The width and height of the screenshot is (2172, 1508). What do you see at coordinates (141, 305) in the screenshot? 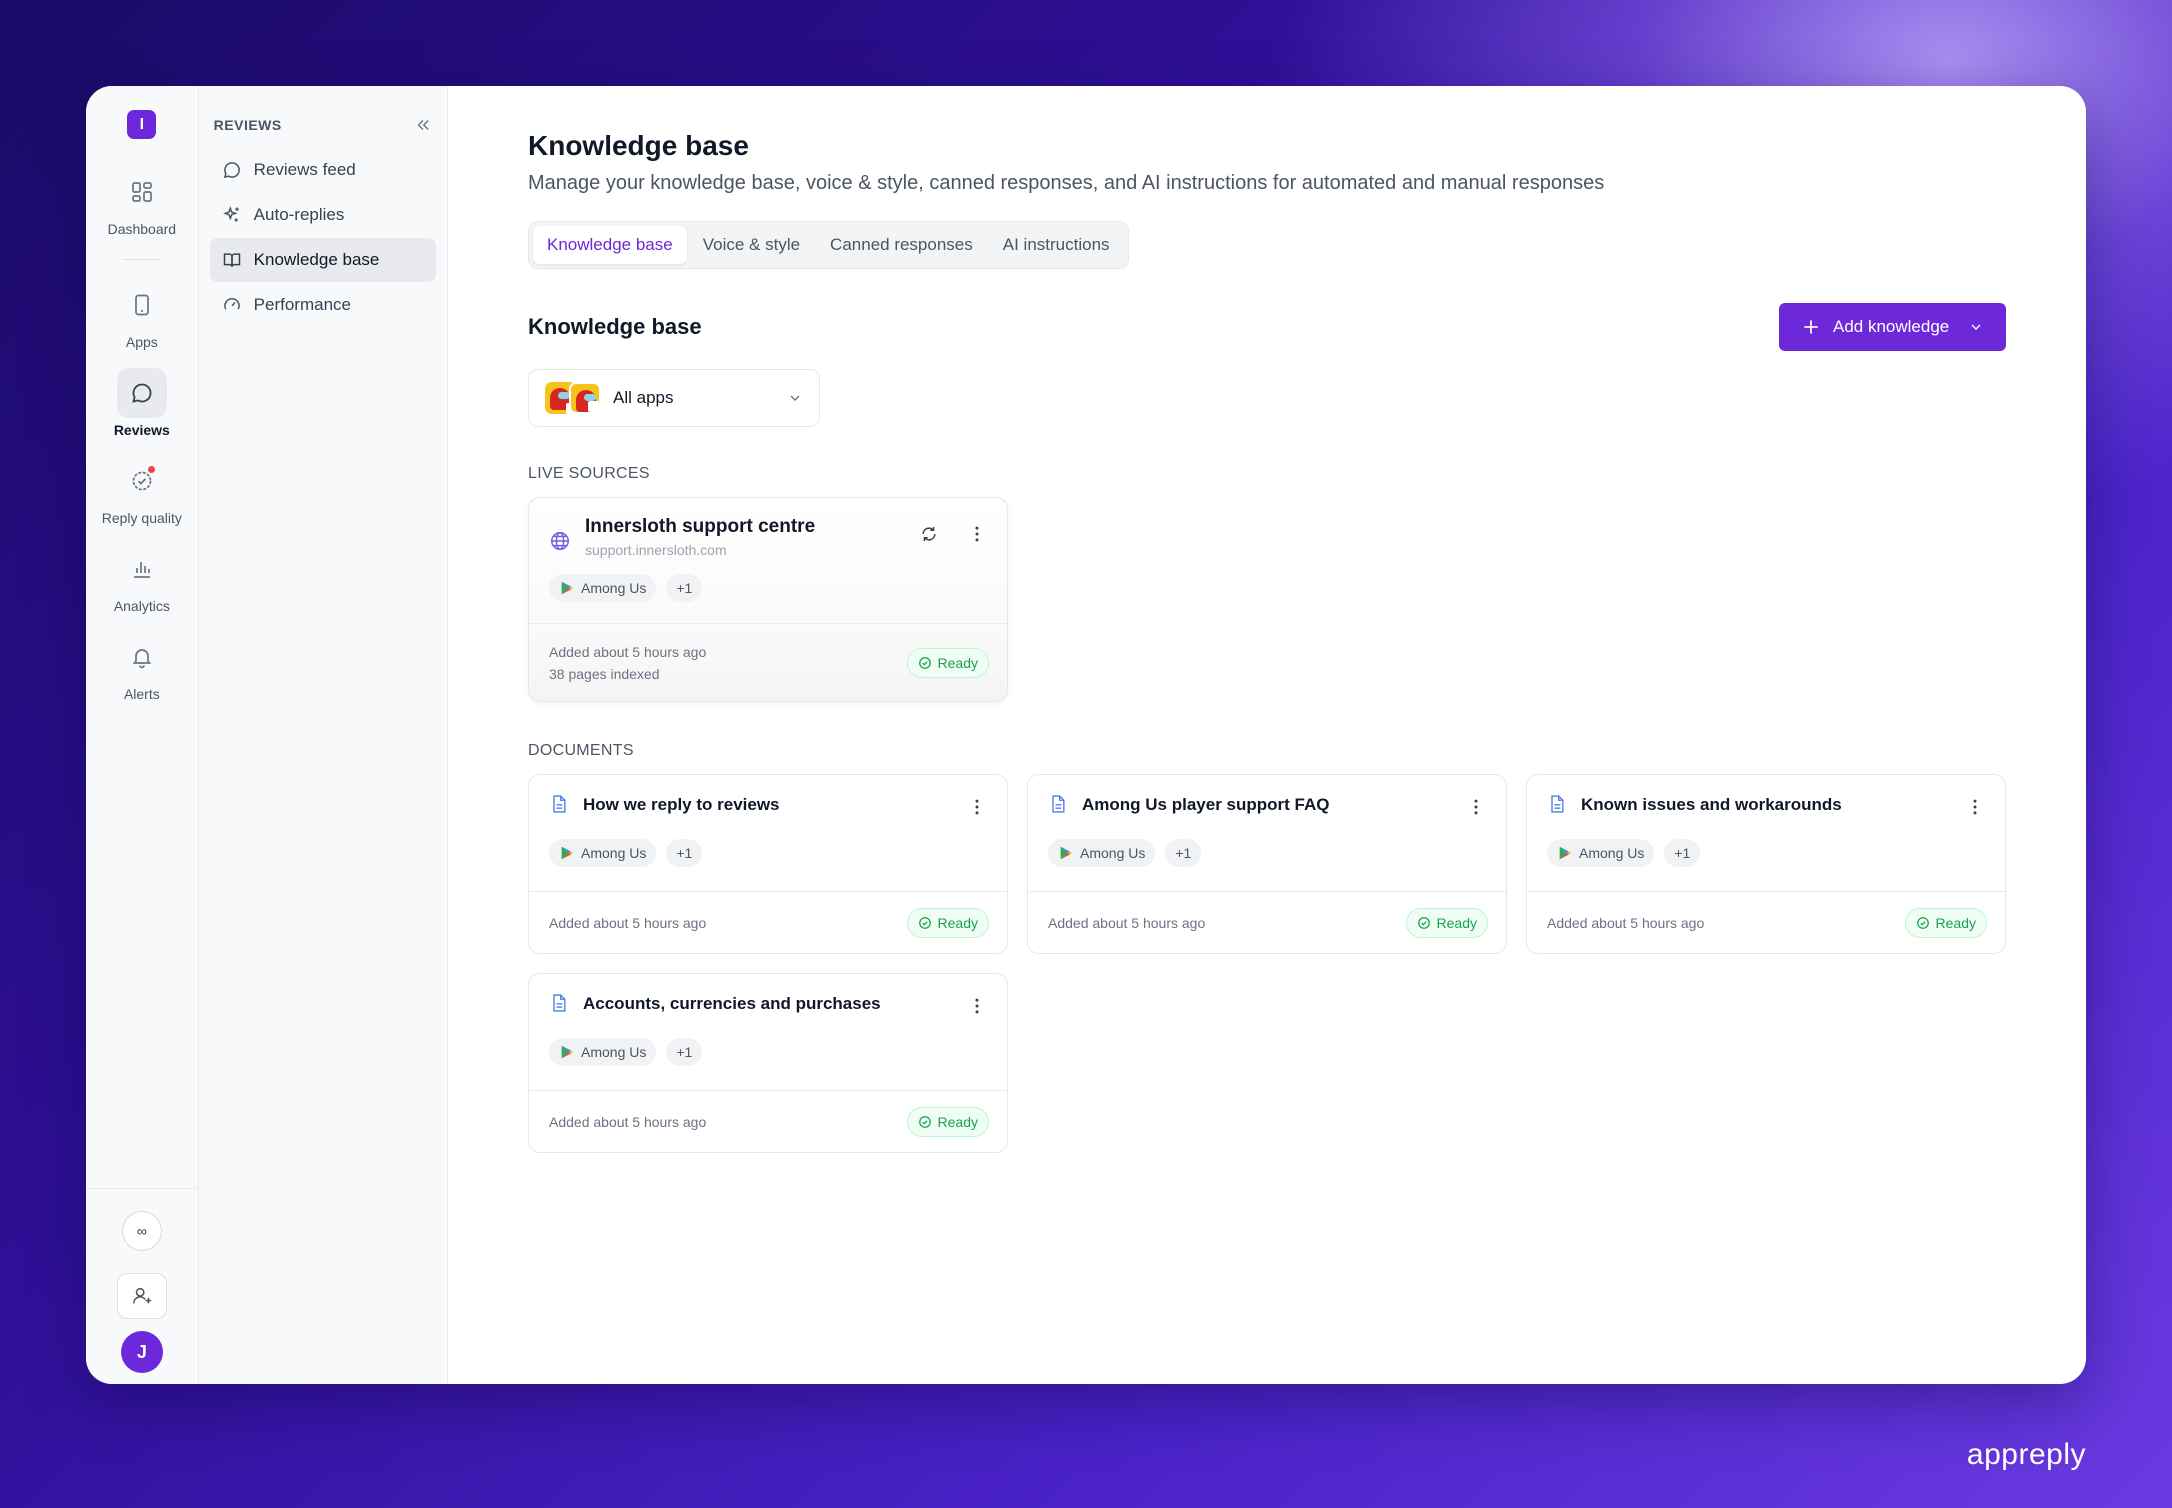
I see `phone-icon` at bounding box center [141, 305].